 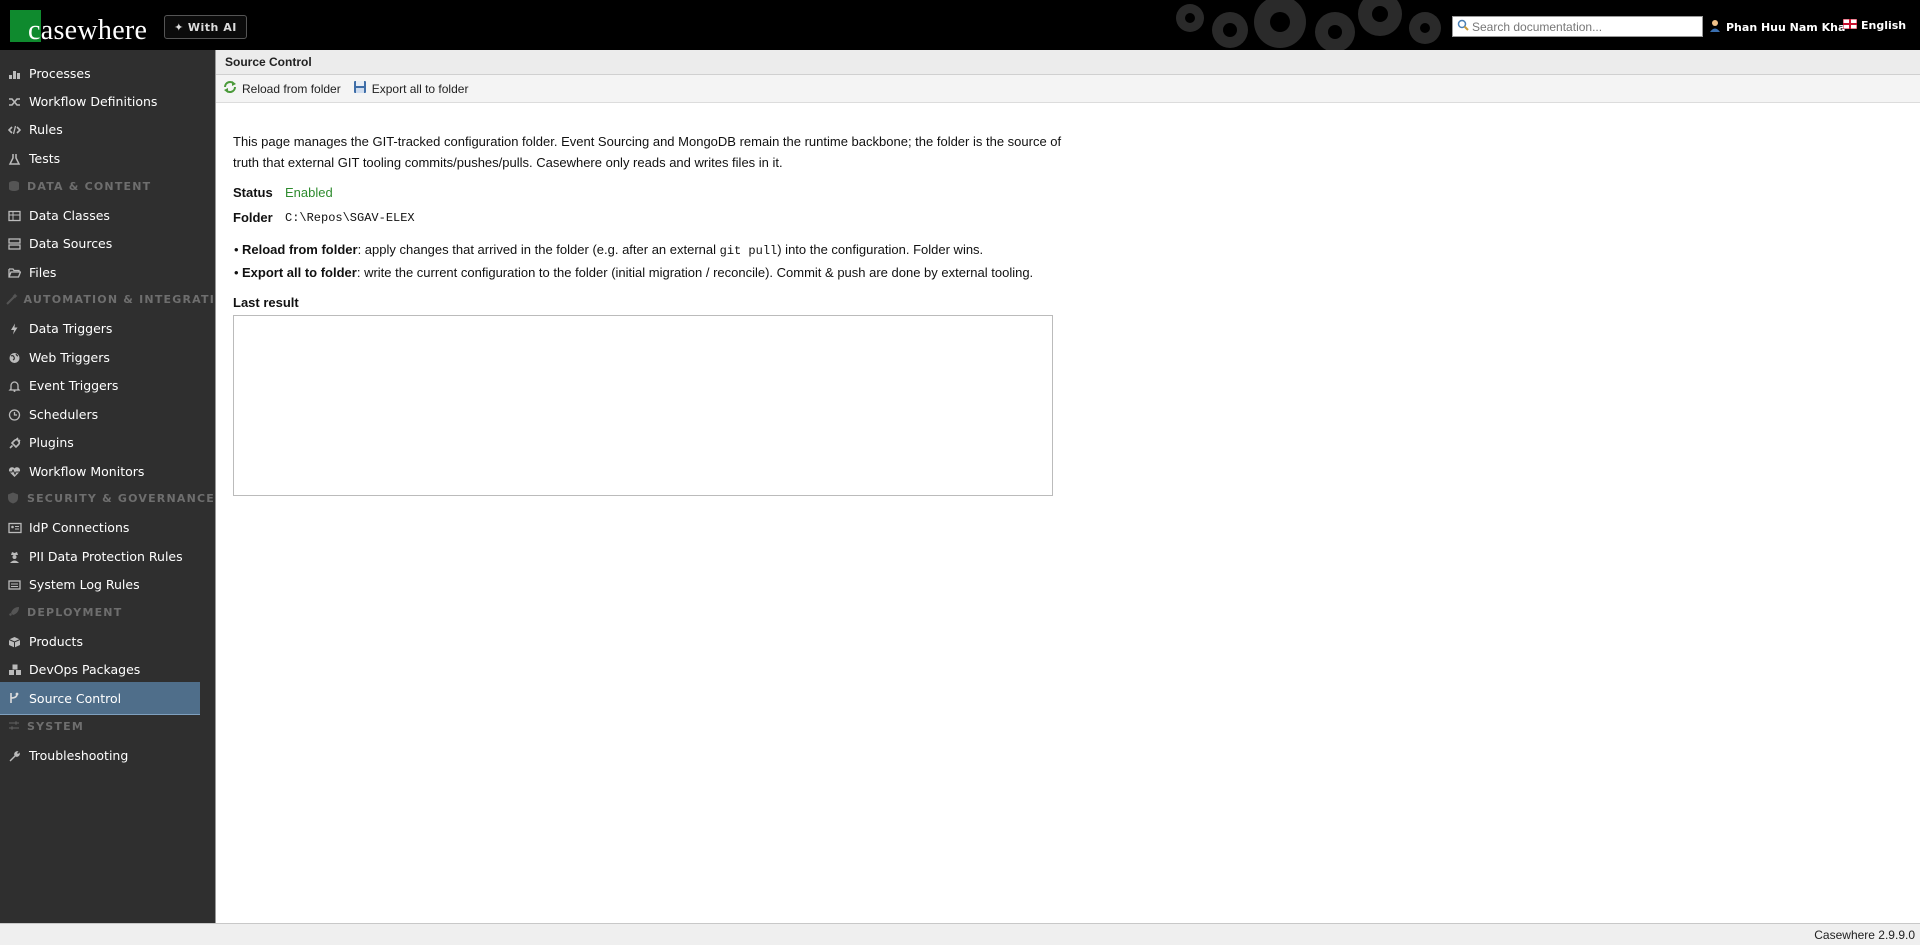 I want to click on sidebar-item-label: Event Triggers, so click(x=74, y=385).